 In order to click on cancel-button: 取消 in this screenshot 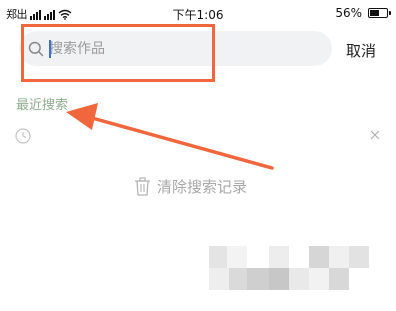, I will do `click(361, 50)`.